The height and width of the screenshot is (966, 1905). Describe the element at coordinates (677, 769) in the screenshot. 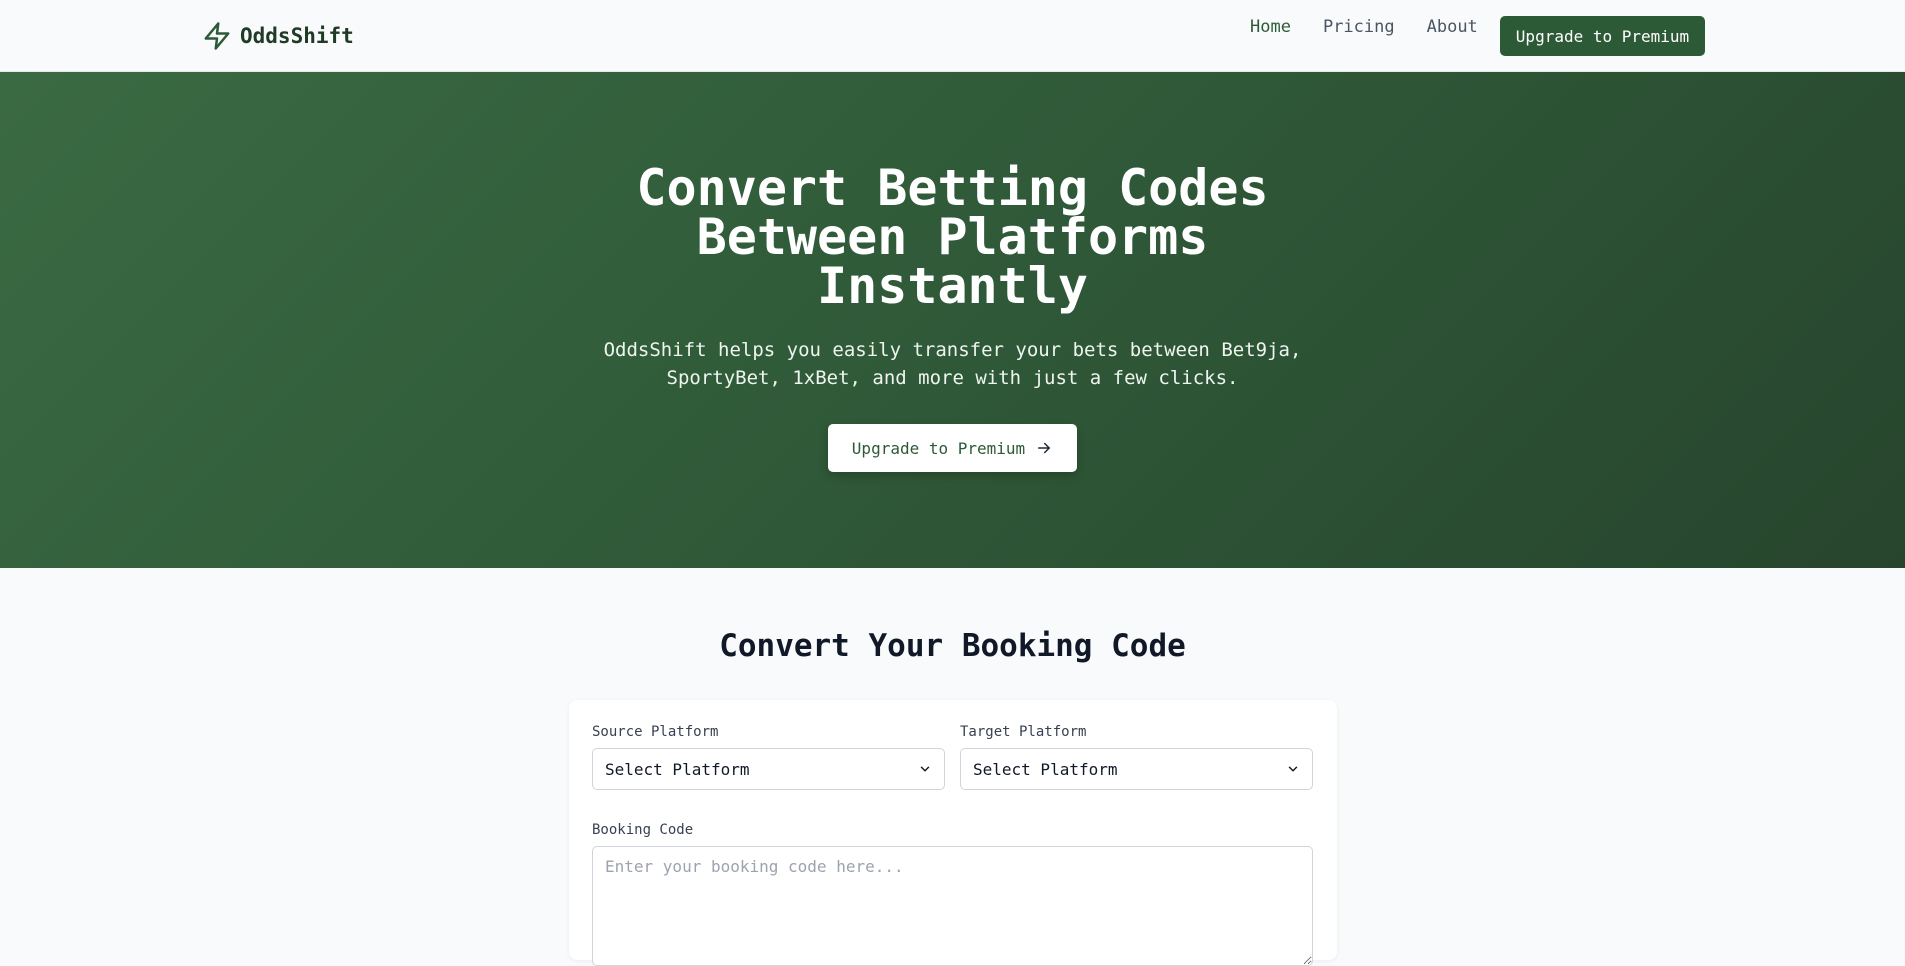

I see `source-platform-value: Select Platform` at that location.